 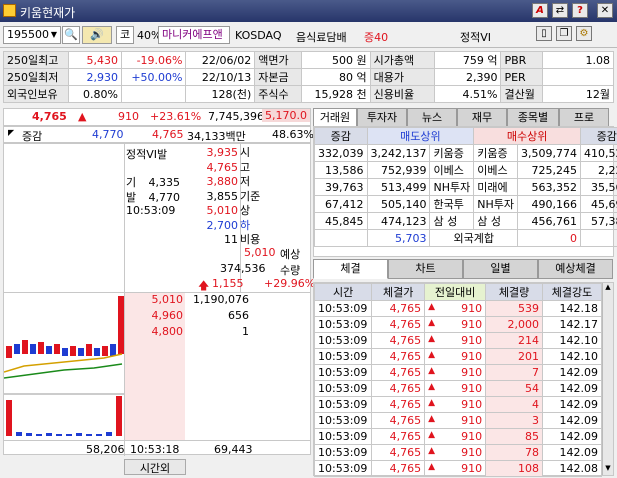 I want to click on broker-cell: NH투자, so click(x=452, y=187).